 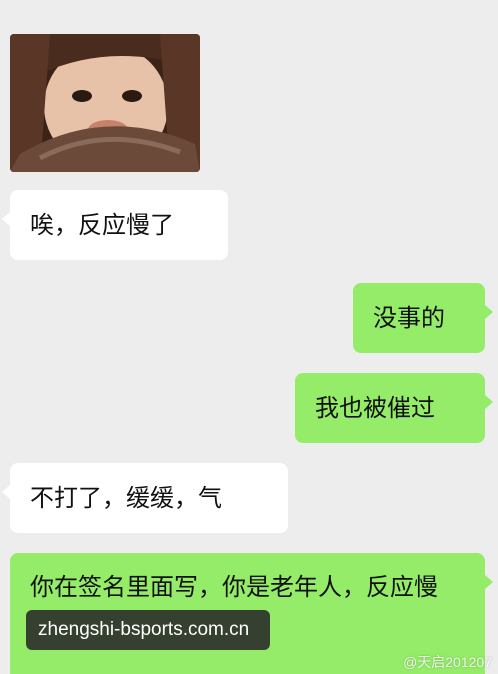 What do you see at coordinates (144, 629) in the screenshot?
I see `site-watermark-text: zhengshi-bsports.com.cn` at bounding box center [144, 629].